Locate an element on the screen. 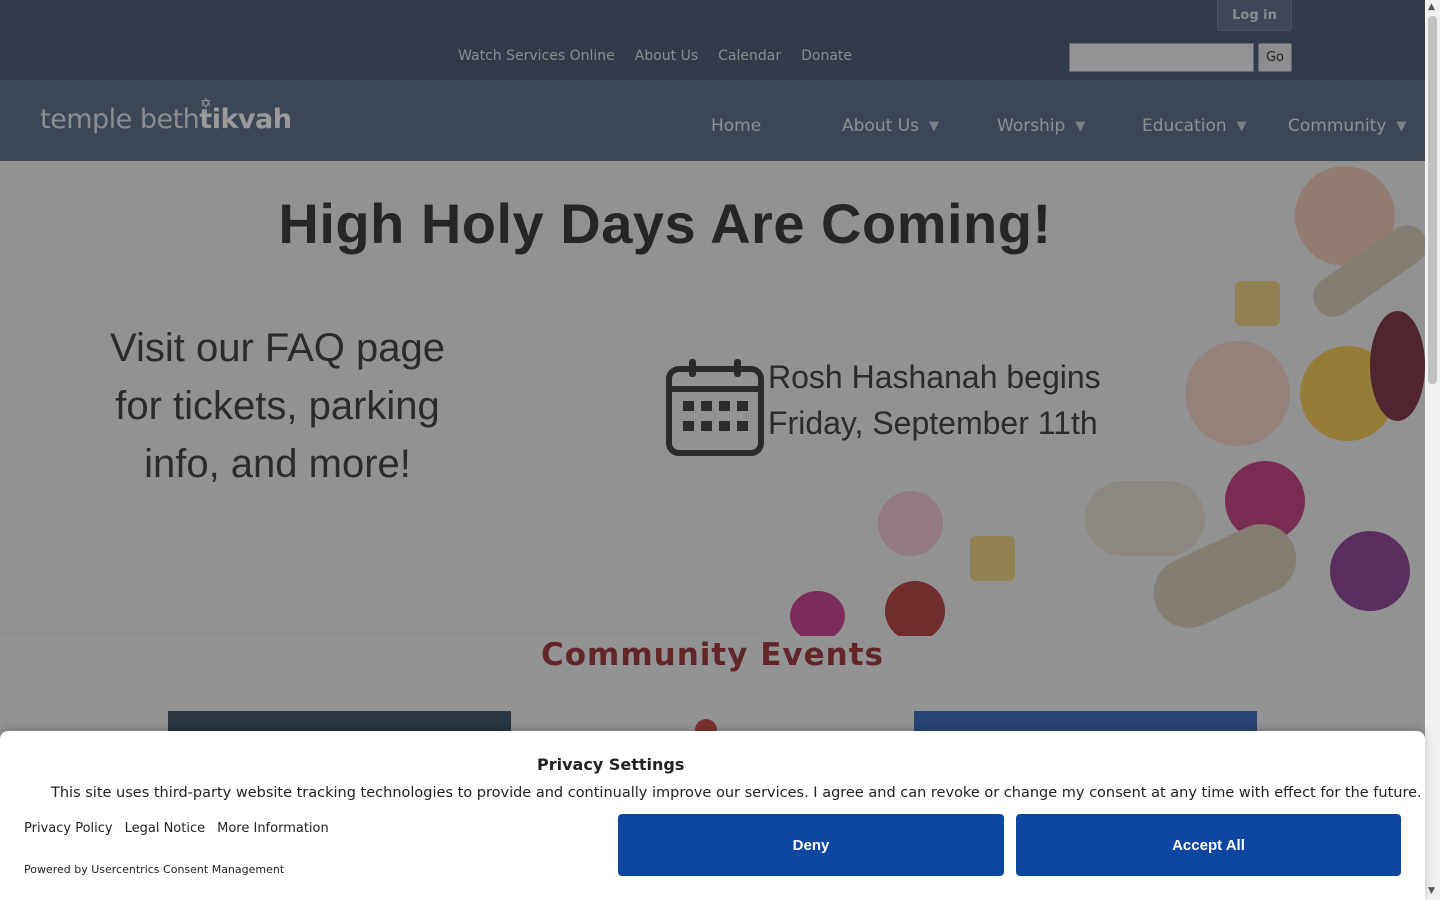 The image size is (1440, 900). more-information-link: More Information is located at coordinates (273, 828).